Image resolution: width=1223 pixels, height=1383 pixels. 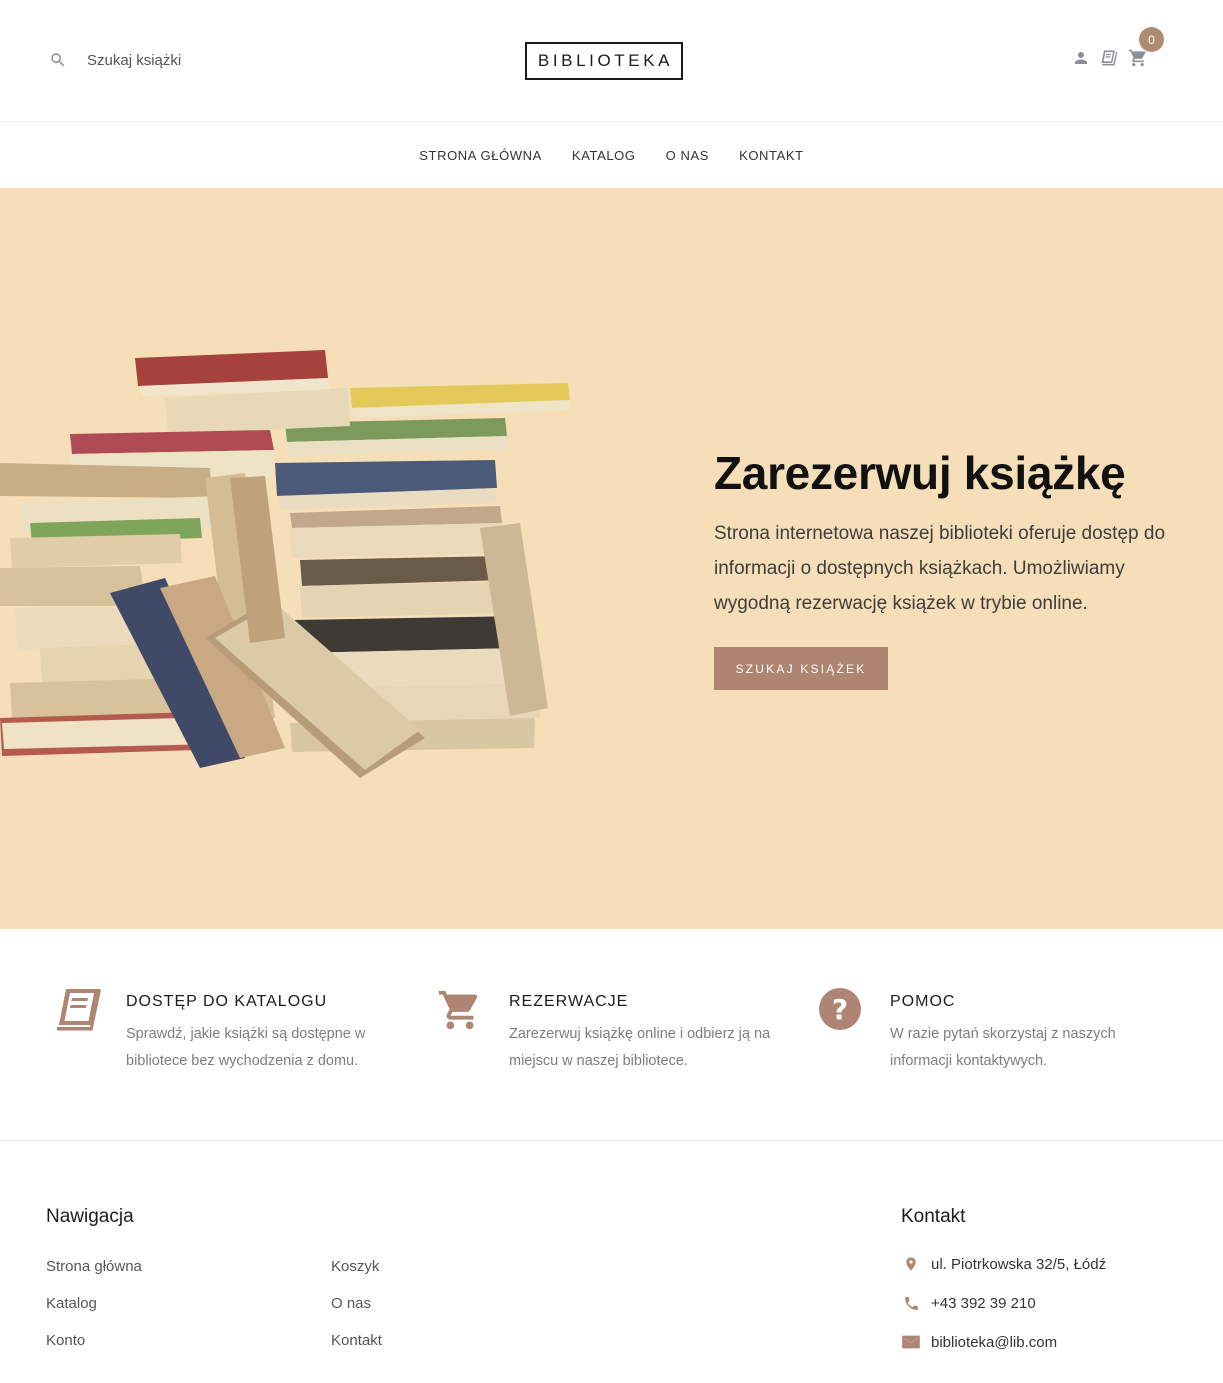 I want to click on cart-icon, so click(x=465, y=1011).